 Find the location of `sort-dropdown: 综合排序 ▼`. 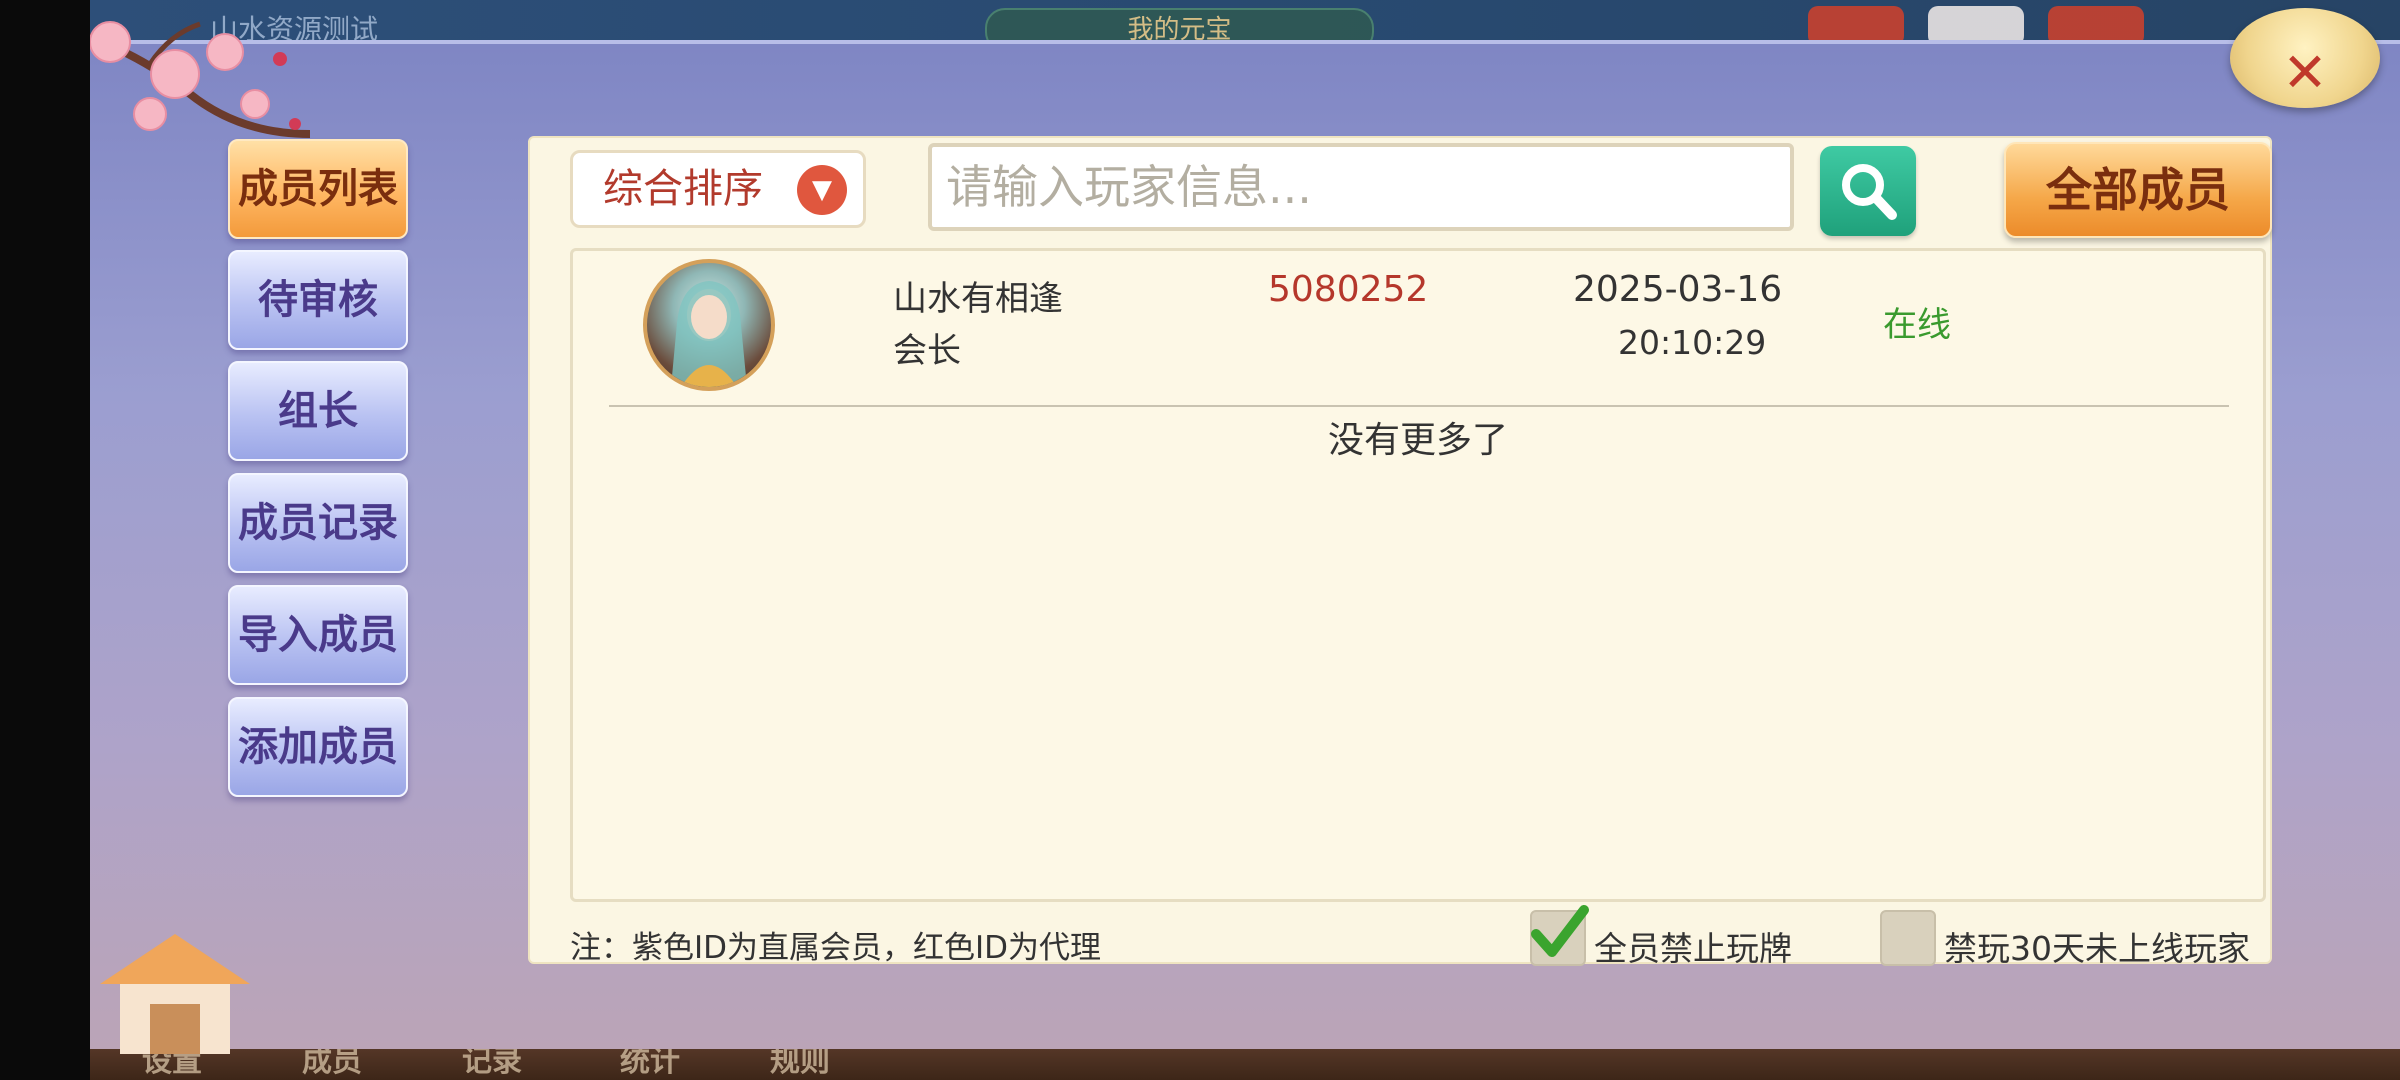

sort-dropdown: 综合排序 ▼ is located at coordinates (718, 189).